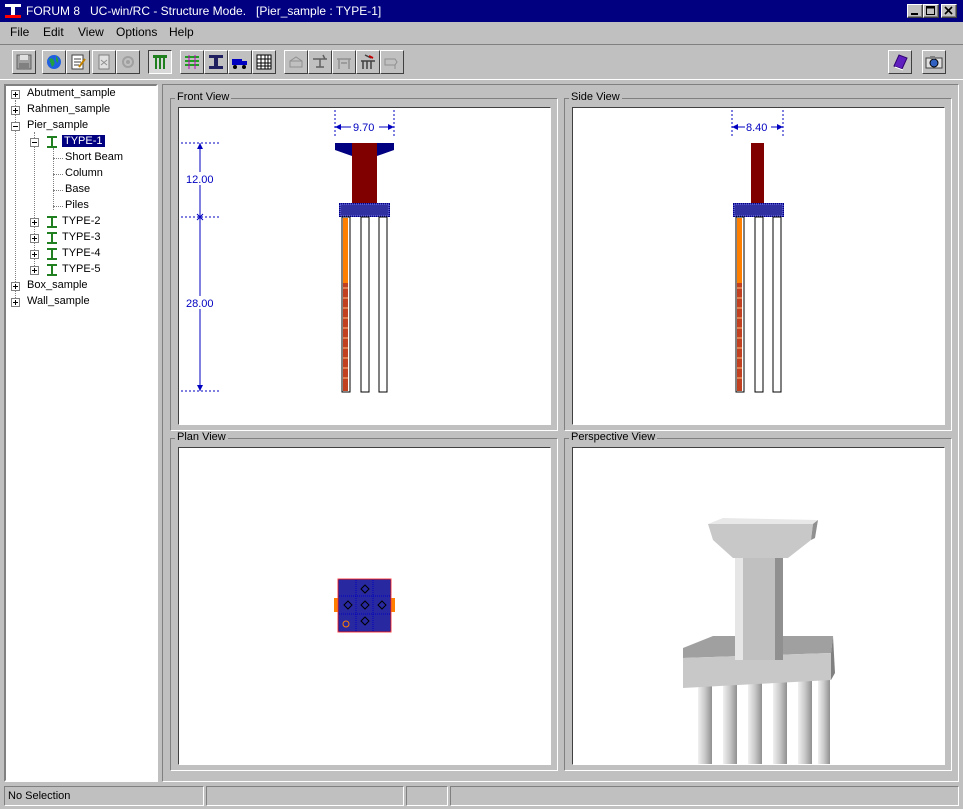 Image resolution: width=963 pixels, height=809 pixels. I want to click on front-top-height-dimension: 12.00, so click(200, 180).